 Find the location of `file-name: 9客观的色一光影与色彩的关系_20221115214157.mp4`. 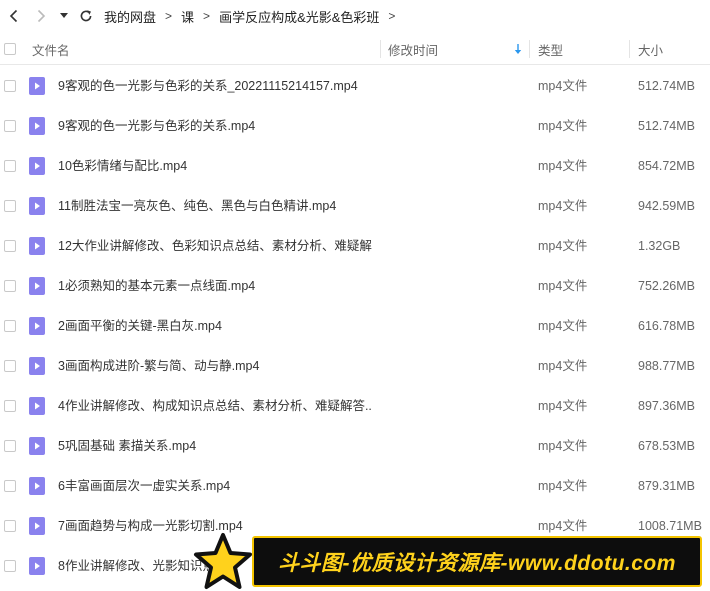

file-name: 9客观的色一光影与色彩的关系_20221115214157.mp4 is located at coordinates (215, 86).